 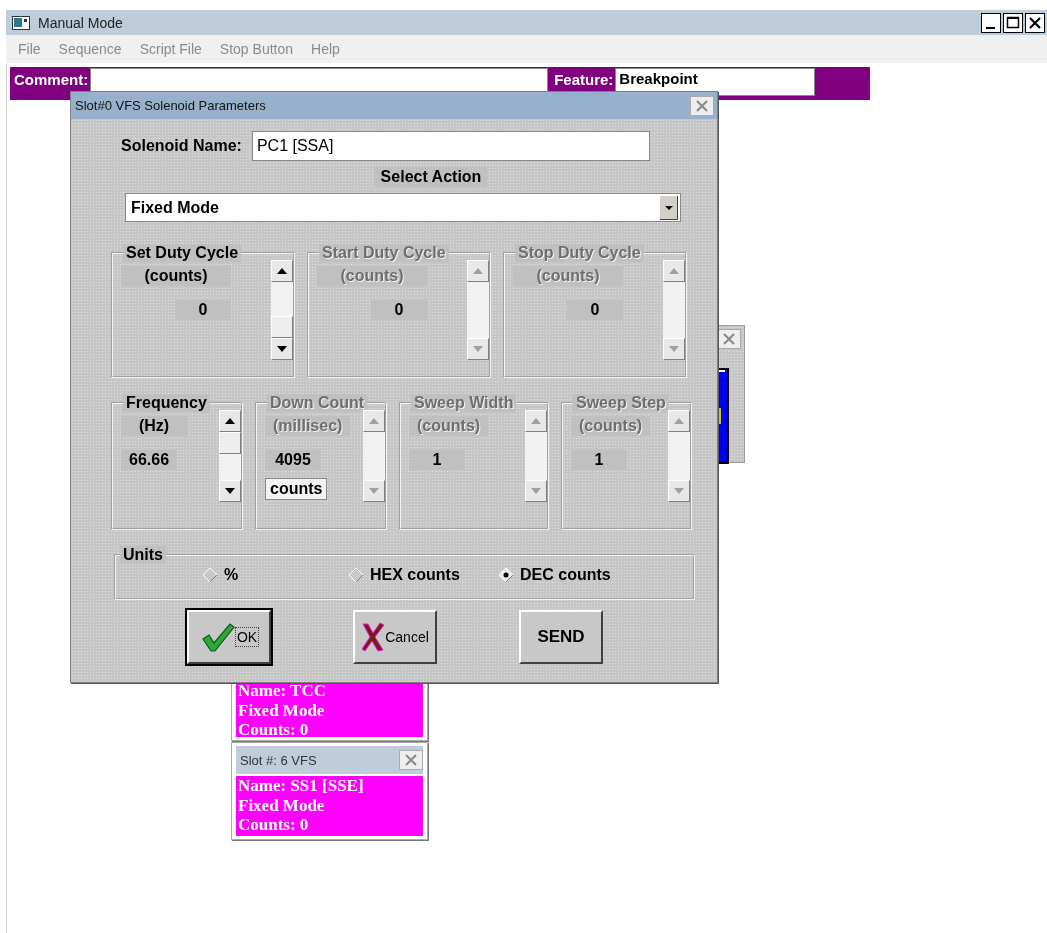 I want to click on maximize-icon, so click(x=1013, y=22).